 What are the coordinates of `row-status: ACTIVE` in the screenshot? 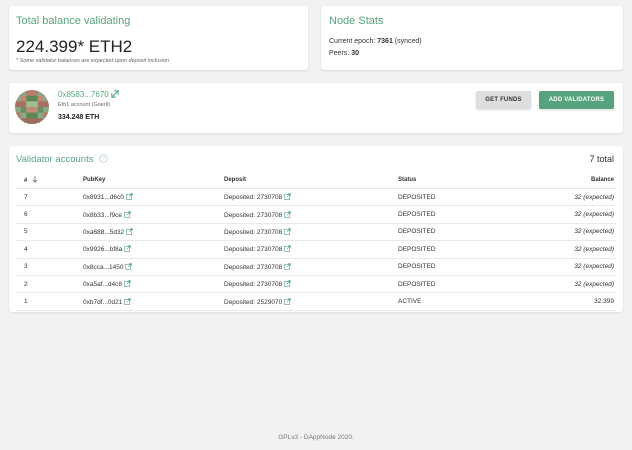 It's located at (462, 301).